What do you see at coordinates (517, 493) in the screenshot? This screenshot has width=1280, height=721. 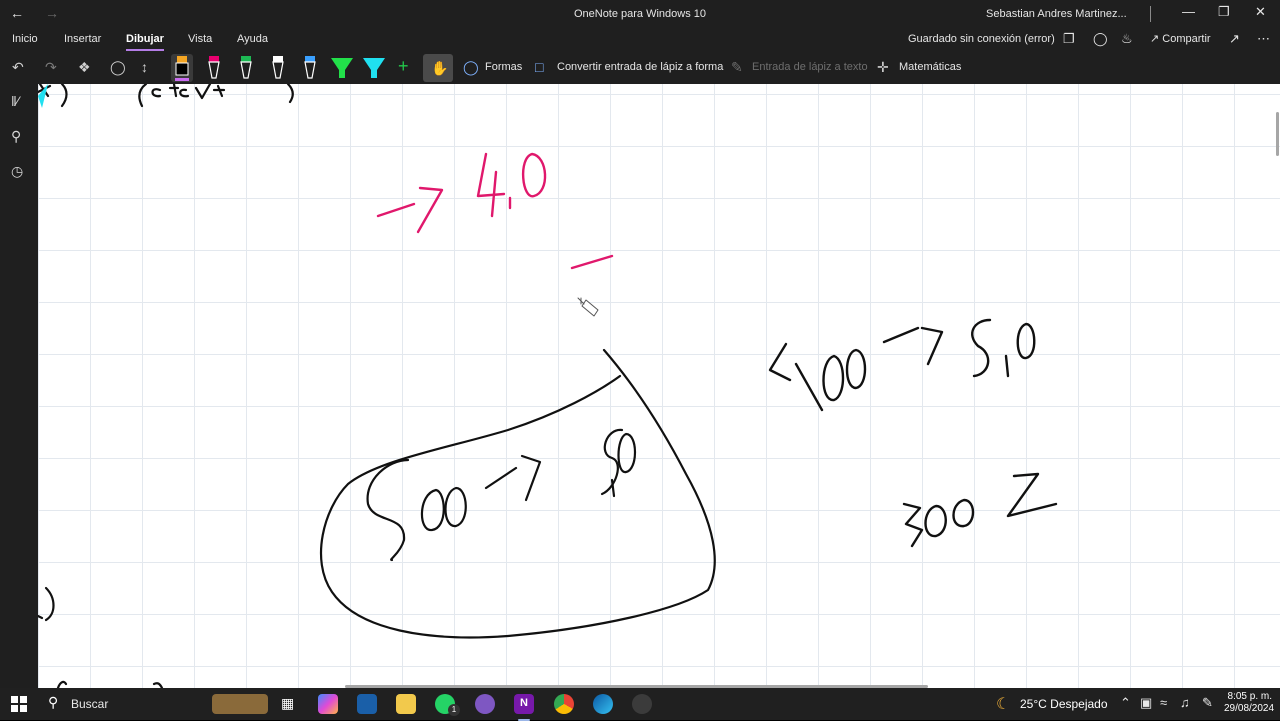 I see `ink-500-5-0-loop` at bounding box center [517, 493].